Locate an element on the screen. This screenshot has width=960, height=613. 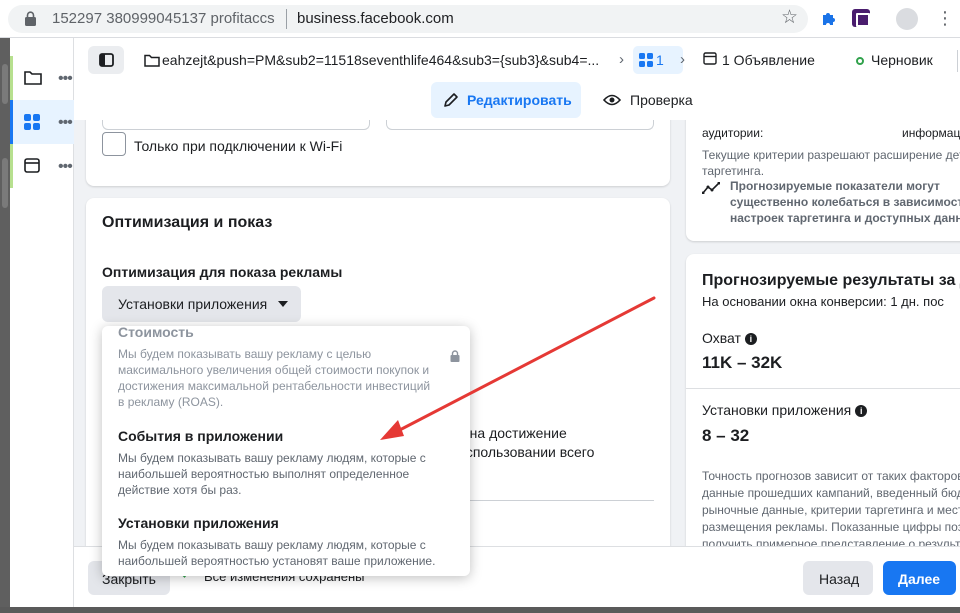
pencil-icon is located at coordinates (451, 100).